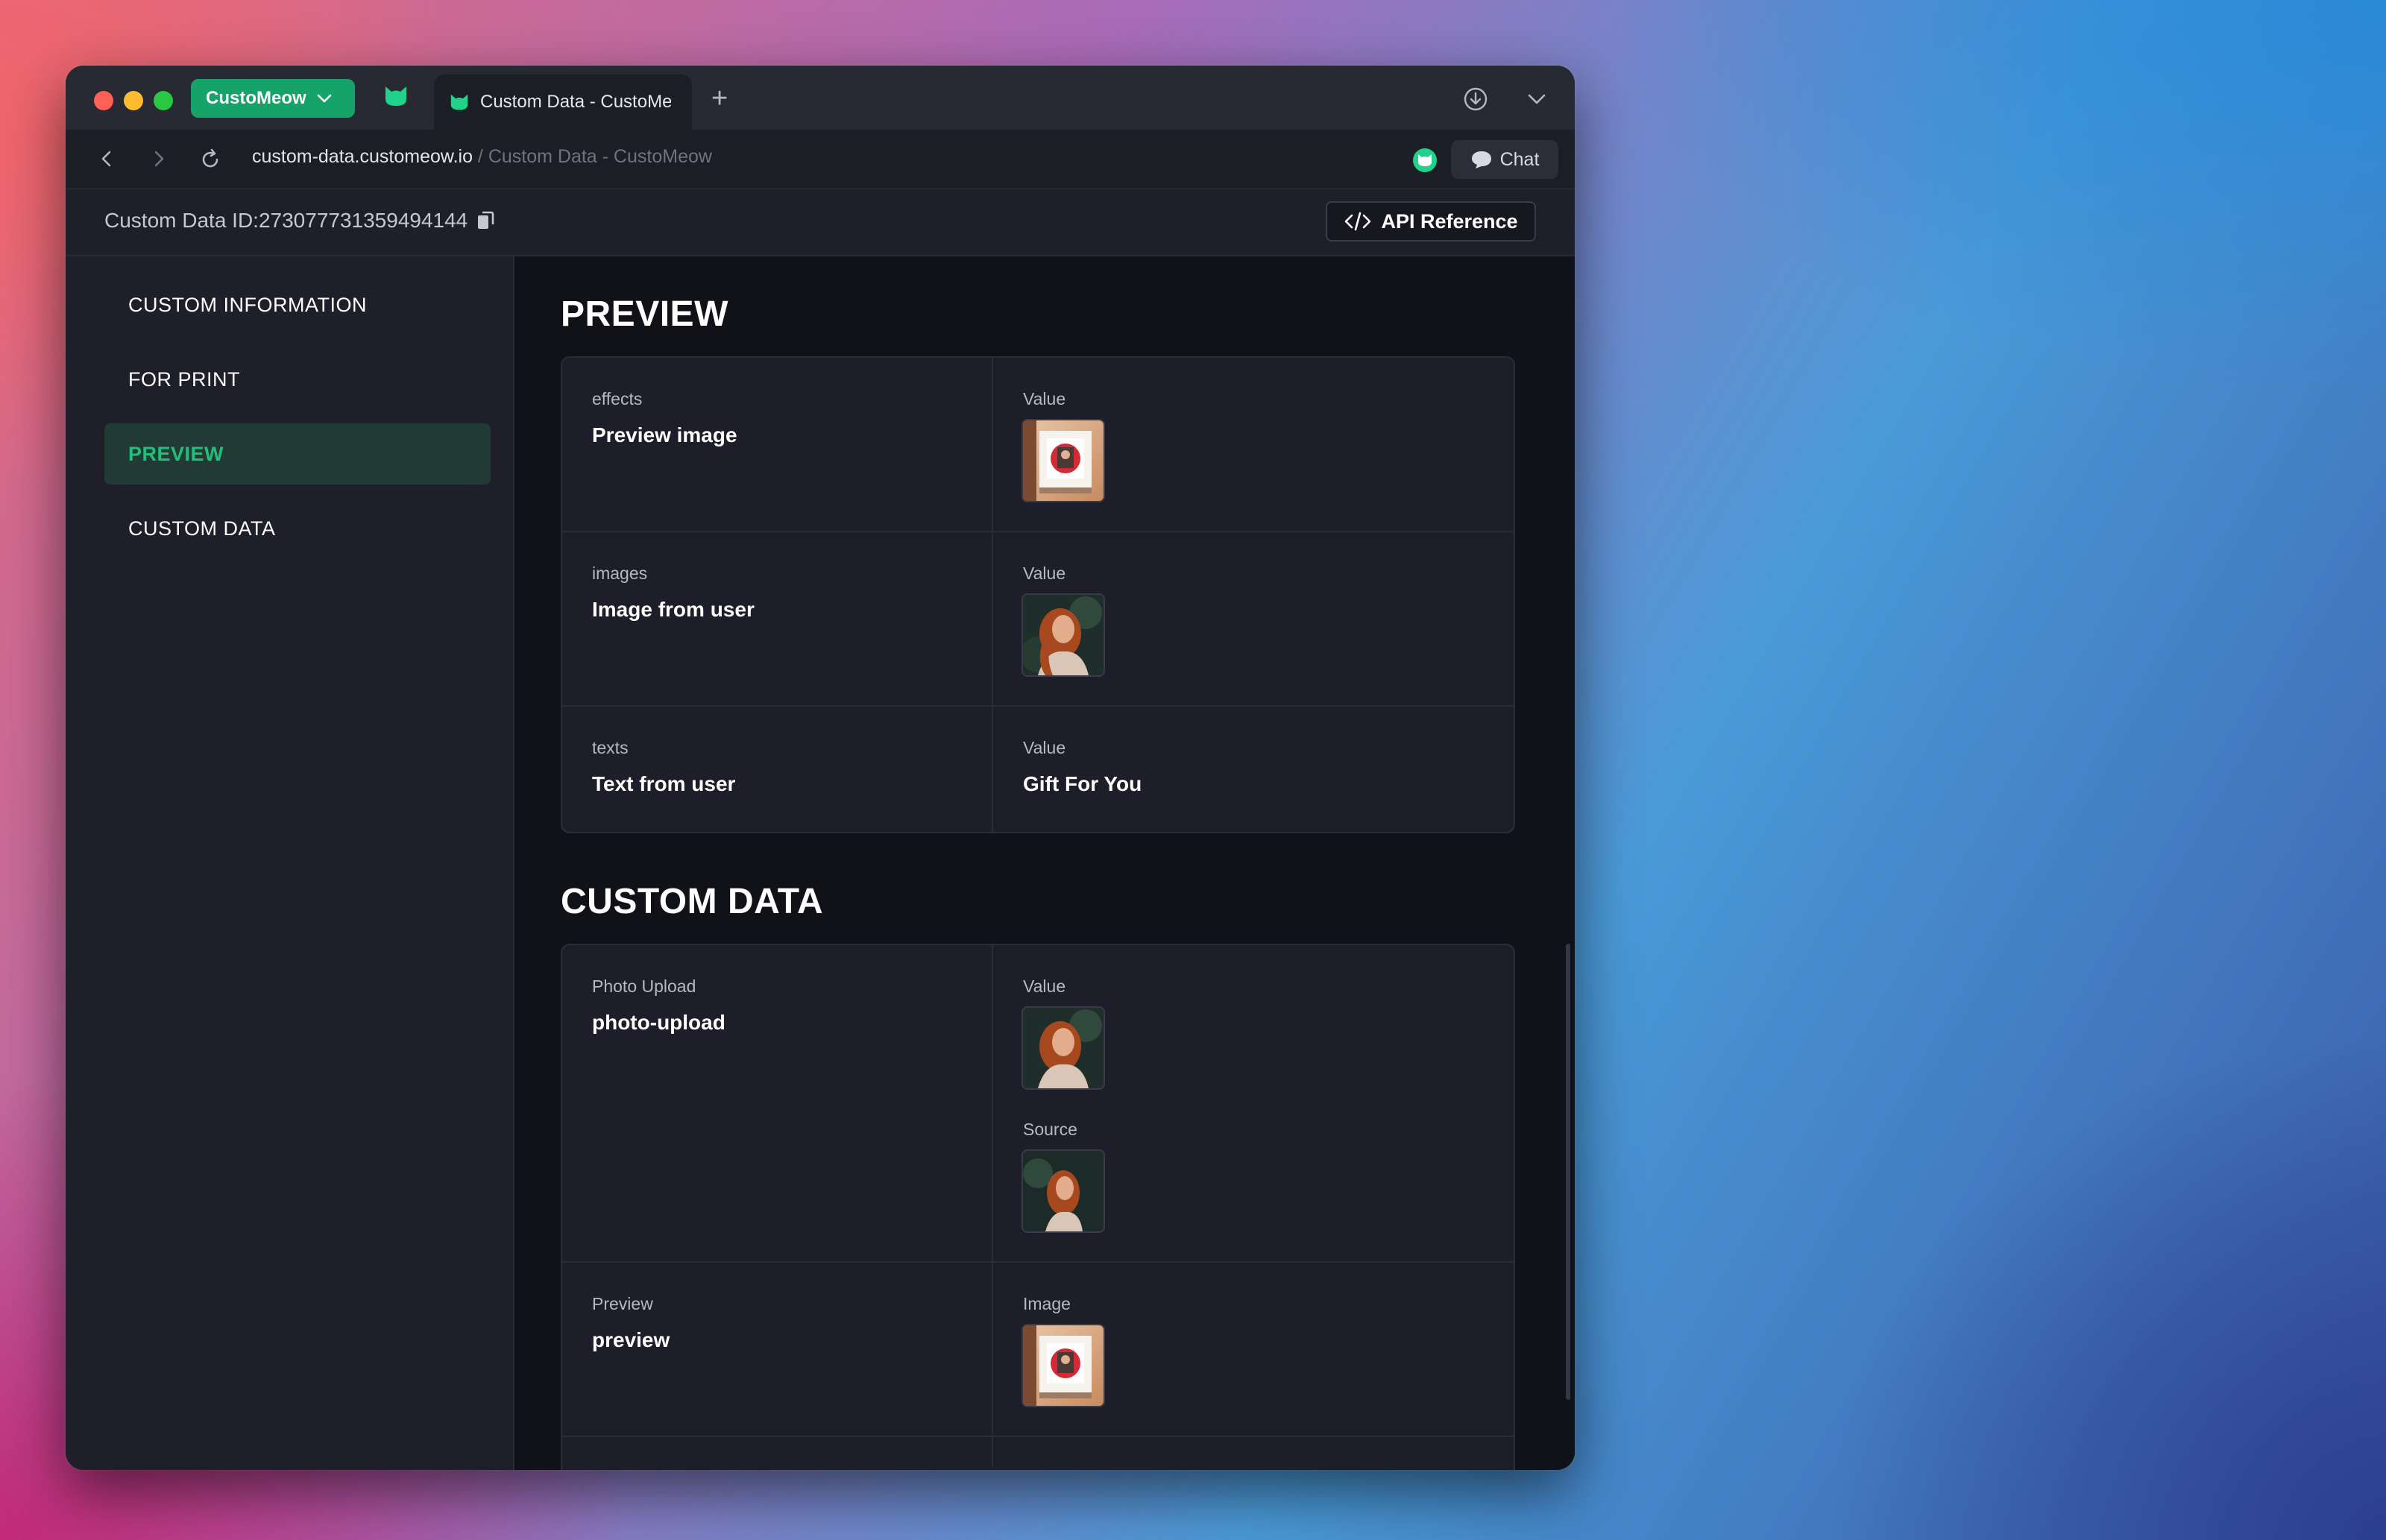 The height and width of the screenshot is (1540, 2386). I want to click on chat-label: Chat, so click(1519, 159).